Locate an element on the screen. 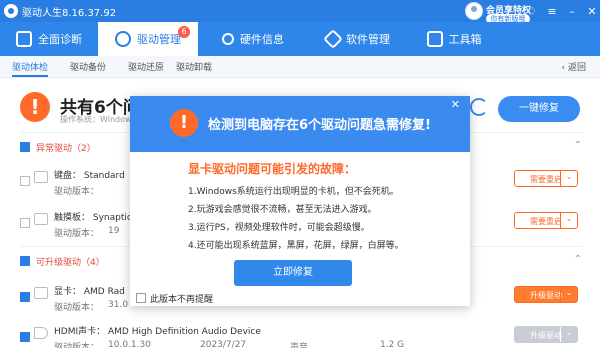 The image size is (600, 348). graphics-card-icon is located at coordinates (41, 293).